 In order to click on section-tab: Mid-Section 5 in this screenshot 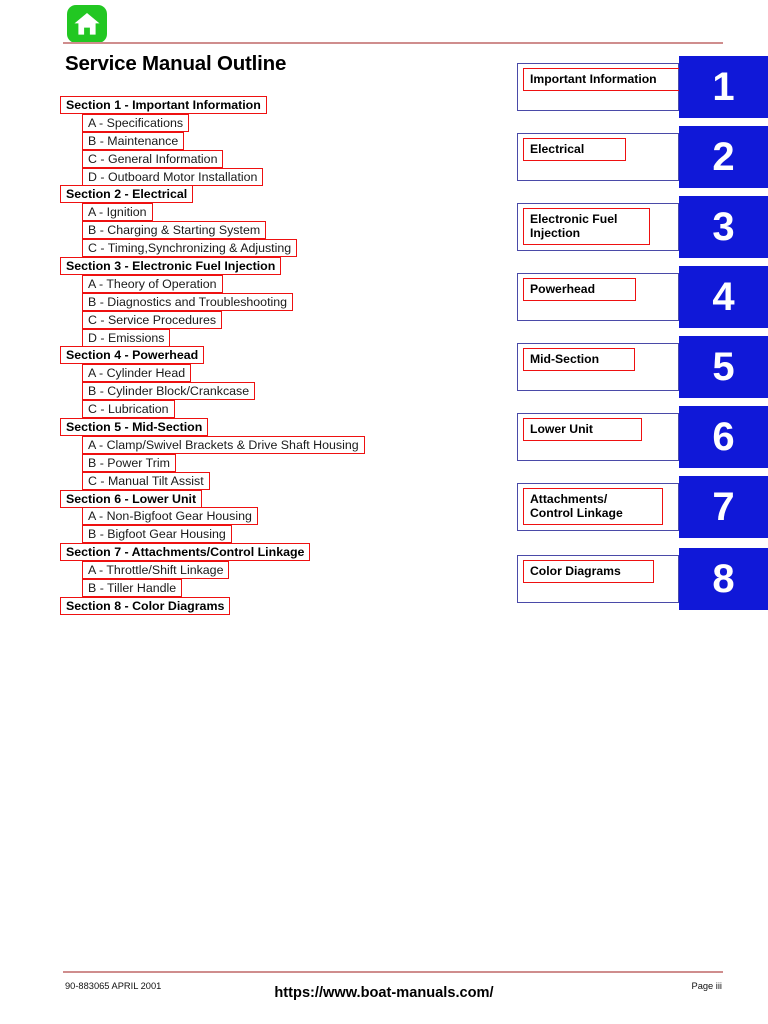, I will do `click(642, 367)`.